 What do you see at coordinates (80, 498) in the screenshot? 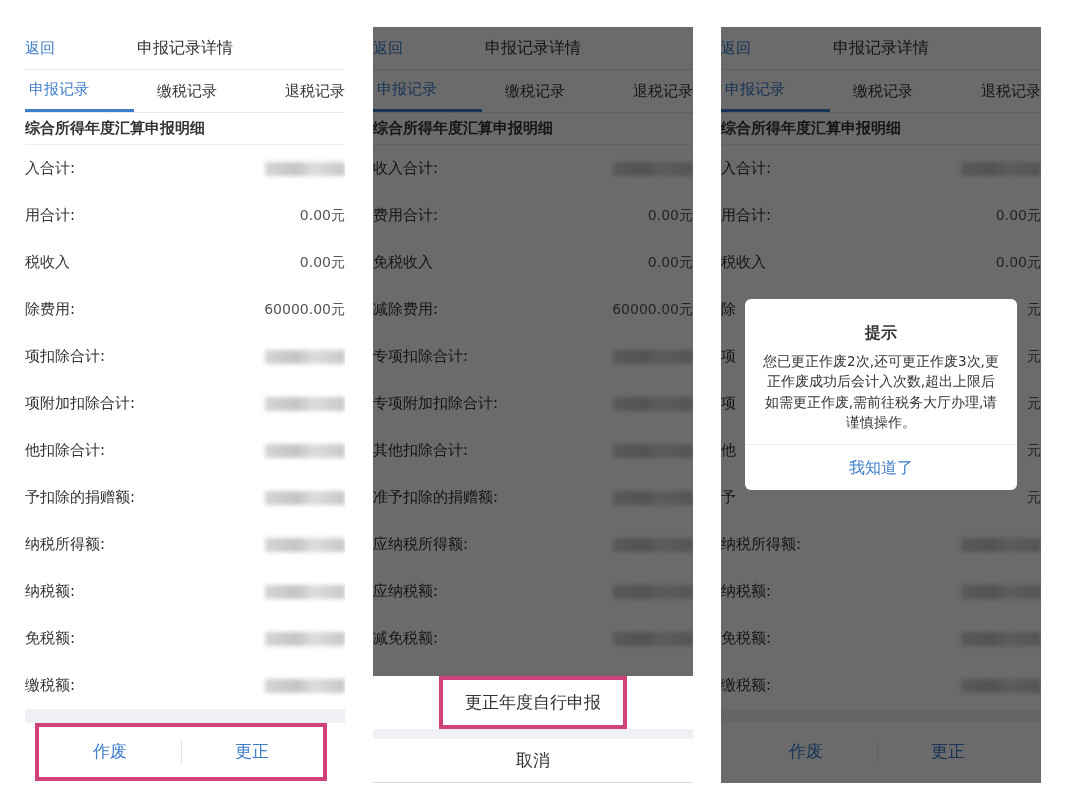
I see `field-label: 予扣除的捐赠额:` at bounding box center [80, 498].